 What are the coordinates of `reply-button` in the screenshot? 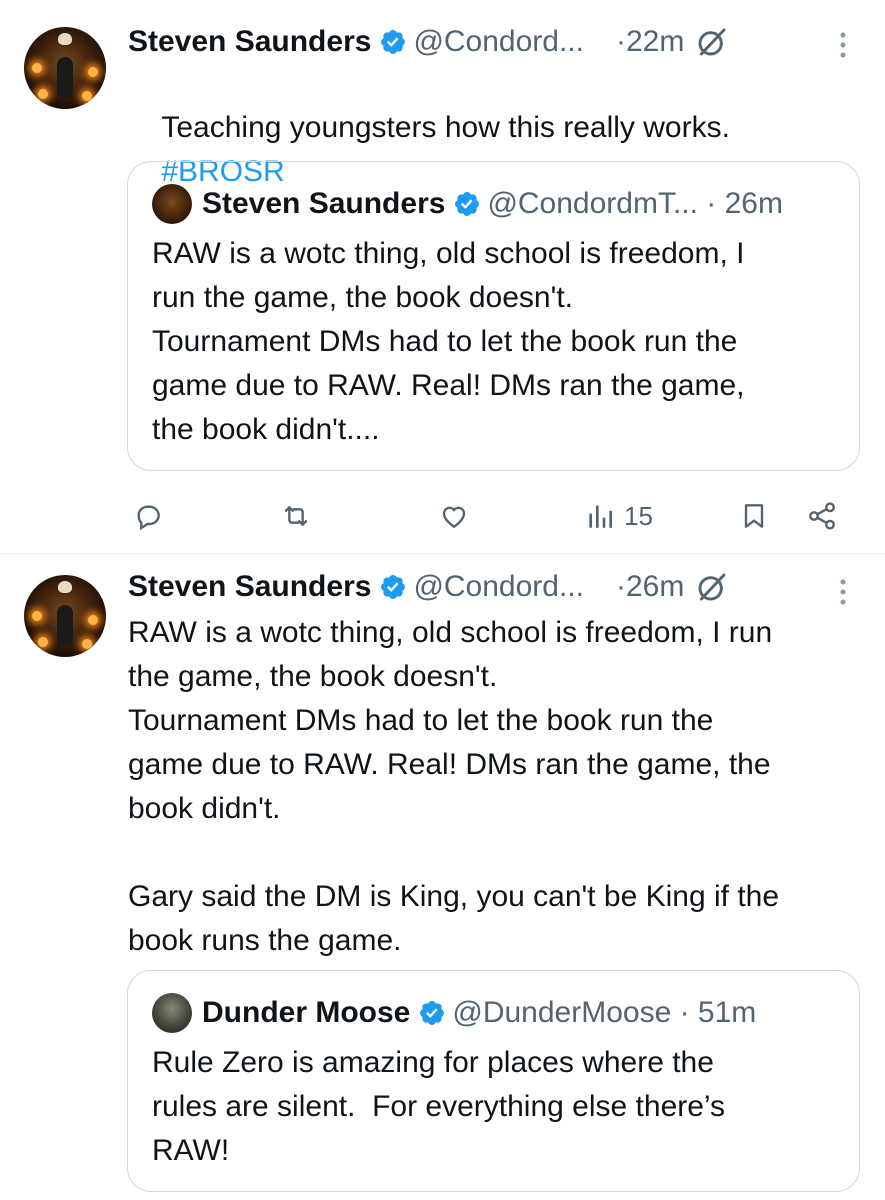 It's located at (148, 516).